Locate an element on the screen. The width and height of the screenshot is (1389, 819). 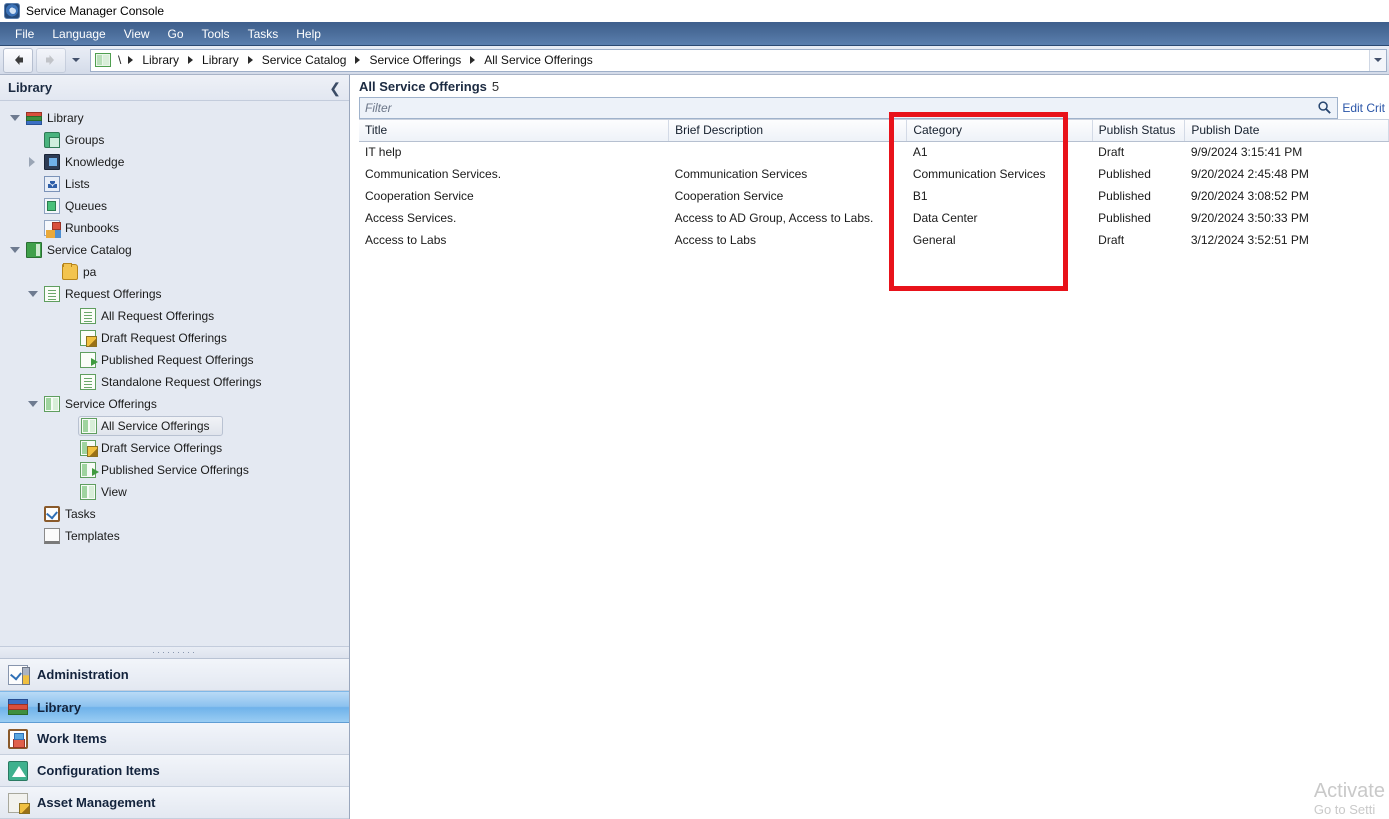
workspace-item-work-items: Work Items is located at coordinates (174, 739).